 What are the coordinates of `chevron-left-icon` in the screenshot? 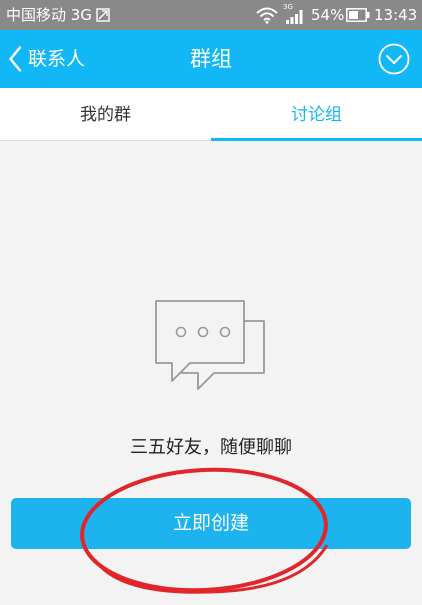 It's located at (15, 59).